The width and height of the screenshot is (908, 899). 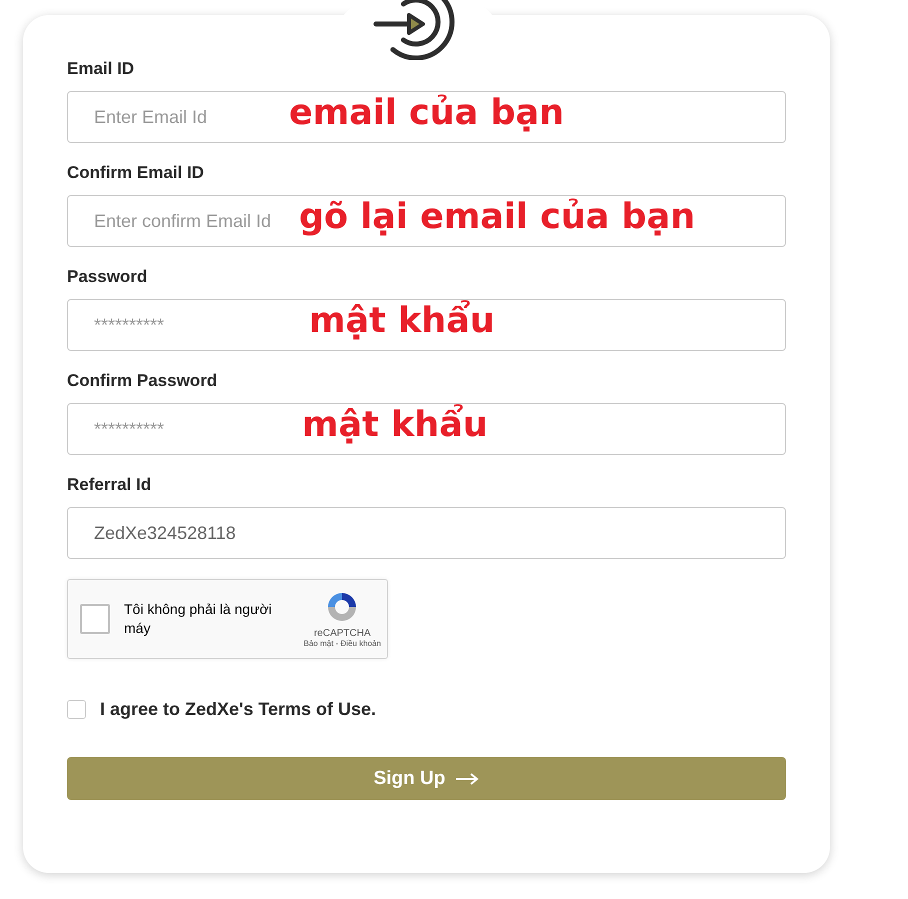 What do you see at coordinates (342, 633) in the screenshot?
I see `captcha-brand: reCAPTCHA` at bounding box center [342, 633].